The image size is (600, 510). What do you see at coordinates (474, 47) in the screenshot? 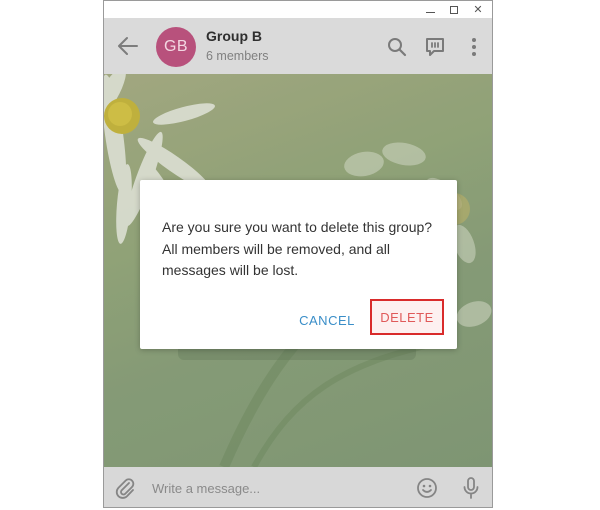
I see `more-vert-icon` at bounding box center [474, 47].